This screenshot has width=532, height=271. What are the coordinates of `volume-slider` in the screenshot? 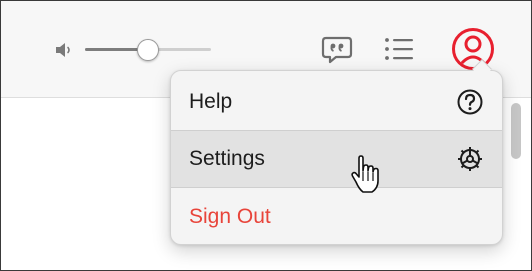 It's located at (149, 49).